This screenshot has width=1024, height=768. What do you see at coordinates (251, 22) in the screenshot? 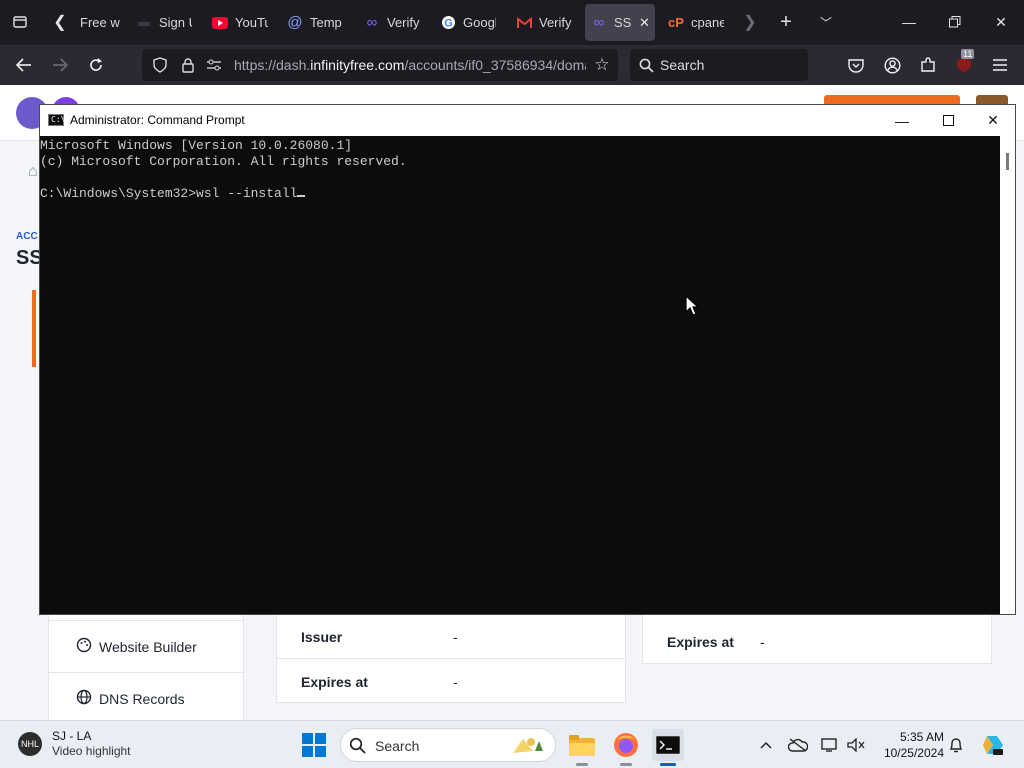
I see `tab-label: YouTu` at bounding box center [251, 22].